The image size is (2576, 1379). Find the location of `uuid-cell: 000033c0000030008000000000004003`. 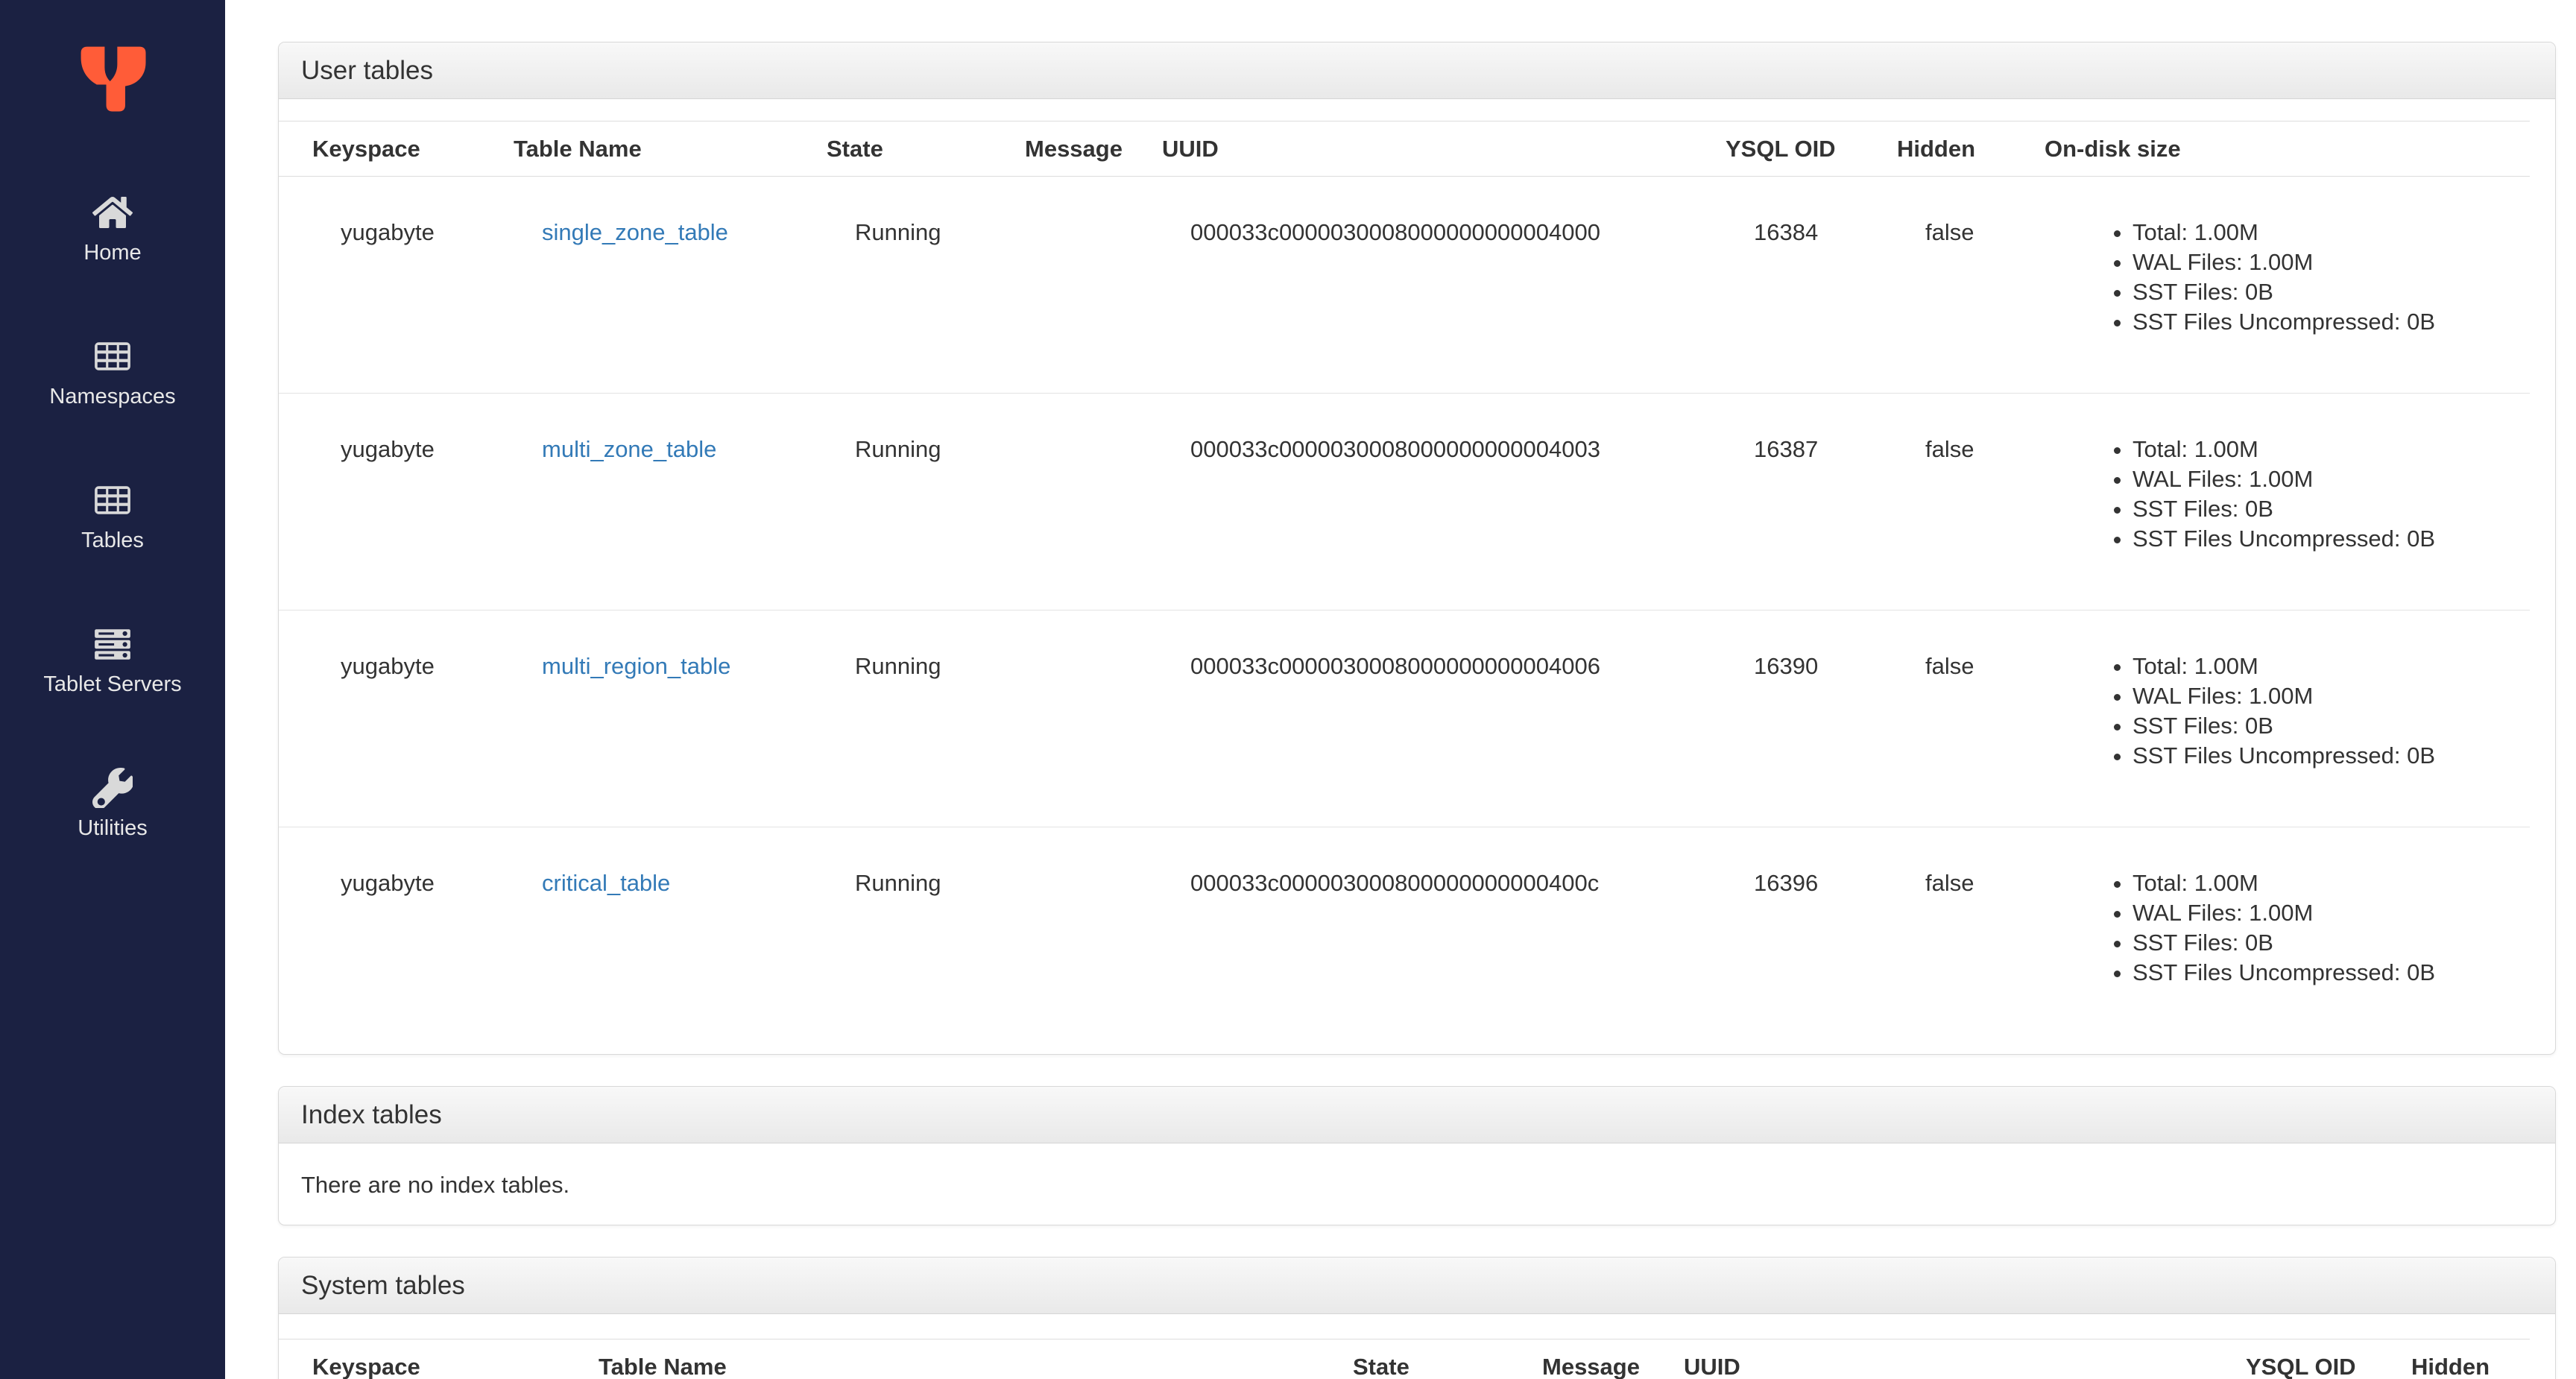

uuid-cell: 000033c0000030008000000000004003 is located at coordinates (1410, 502).